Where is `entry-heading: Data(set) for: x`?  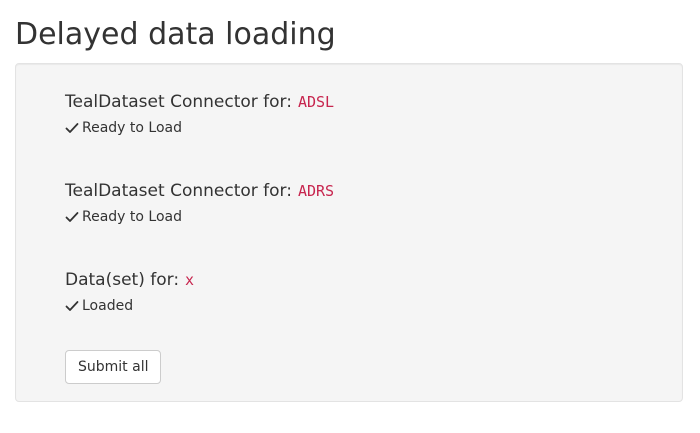 entry-heading: Data(set) for: x is located at coordinates (129, 280).